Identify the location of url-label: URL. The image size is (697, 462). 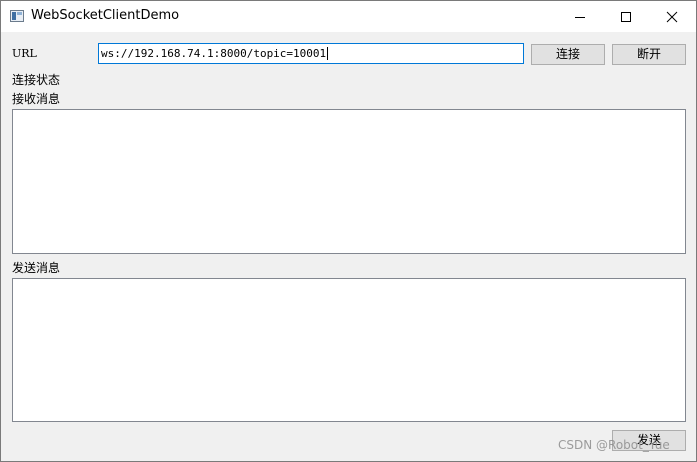
(24, 53).